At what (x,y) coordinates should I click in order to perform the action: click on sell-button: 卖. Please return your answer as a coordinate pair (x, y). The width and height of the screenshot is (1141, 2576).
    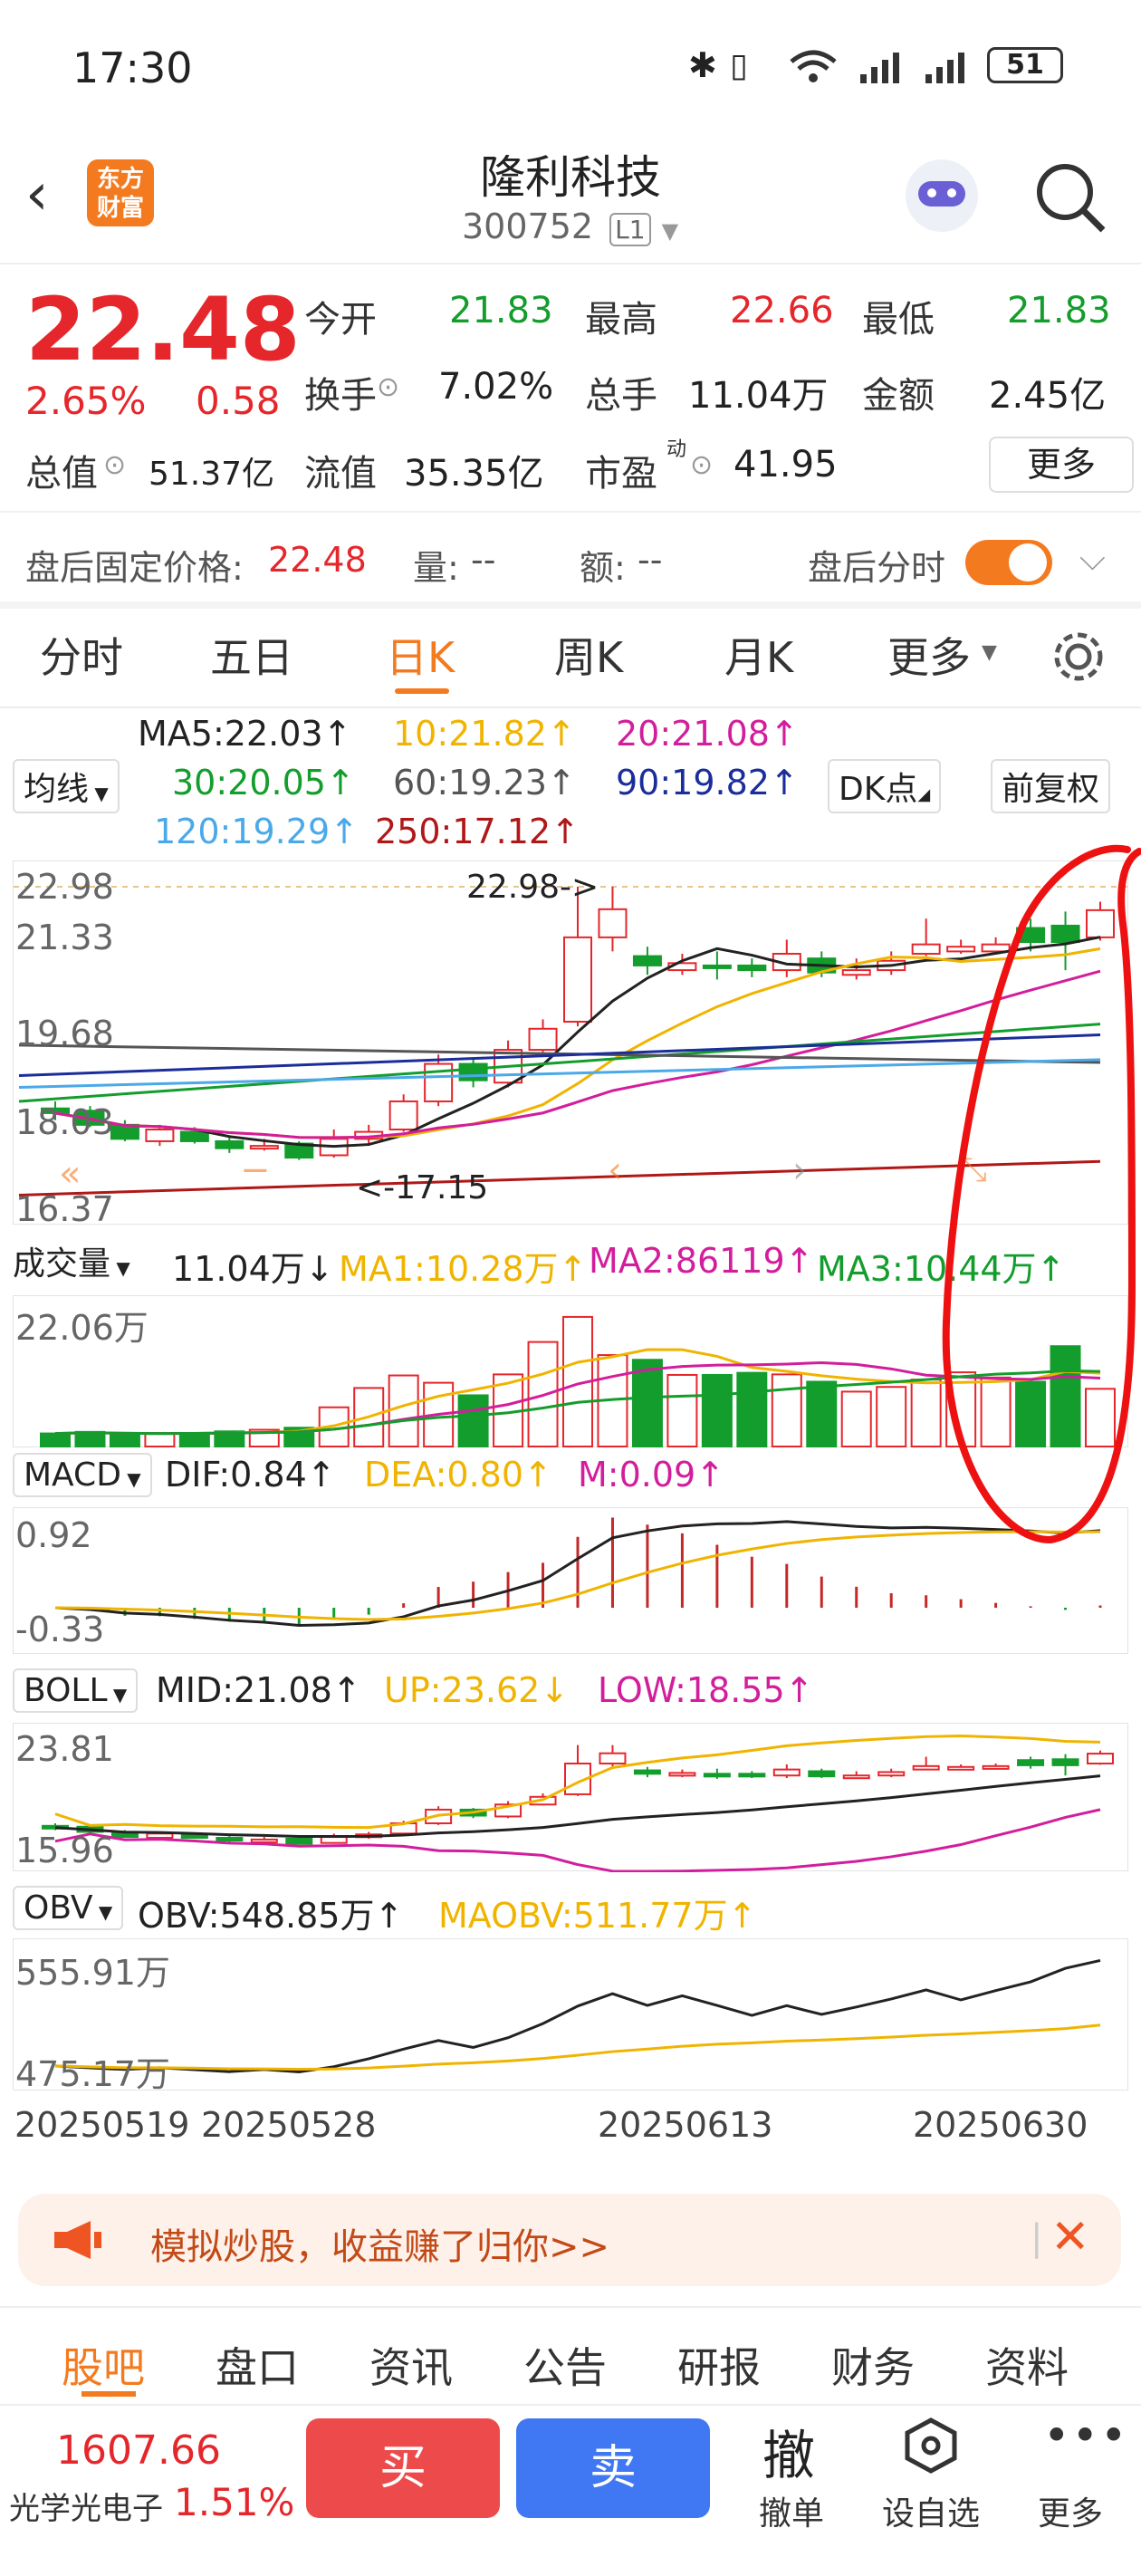
    Looking at the image, I should click on (613, 2468).